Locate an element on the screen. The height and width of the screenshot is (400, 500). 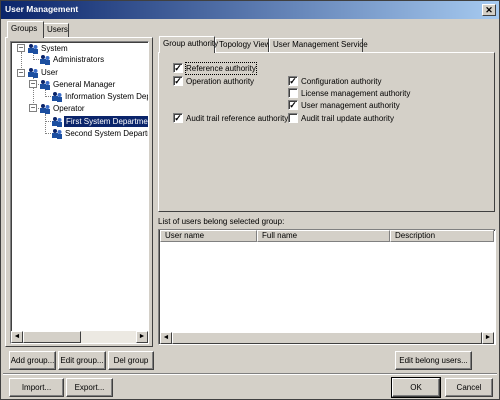
footer-divider is located at coordinates (250, 374).